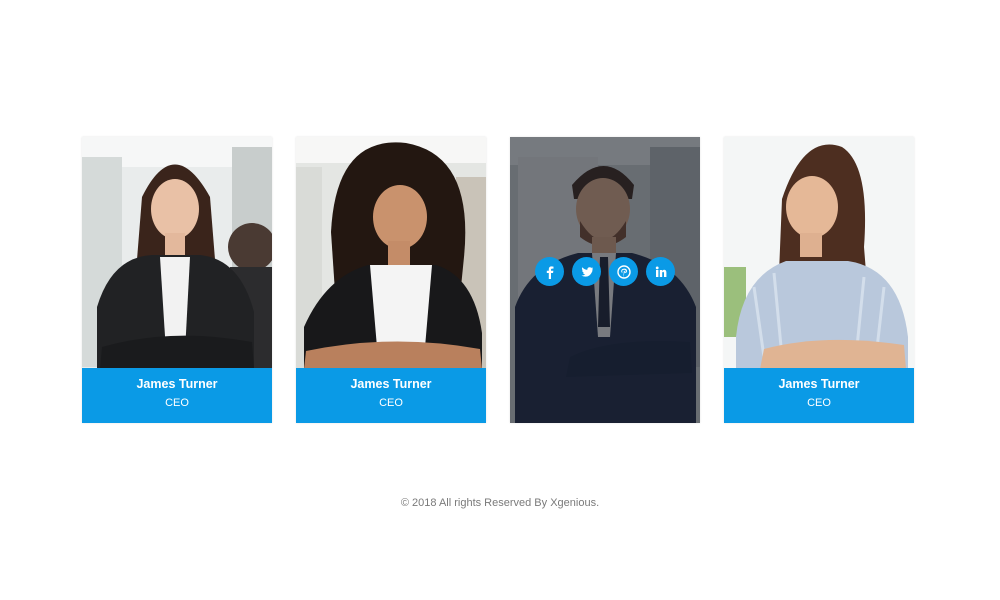  Describe the element at coordinates (586, 271) in the screenshot. I see `twitter-icon` at that location.